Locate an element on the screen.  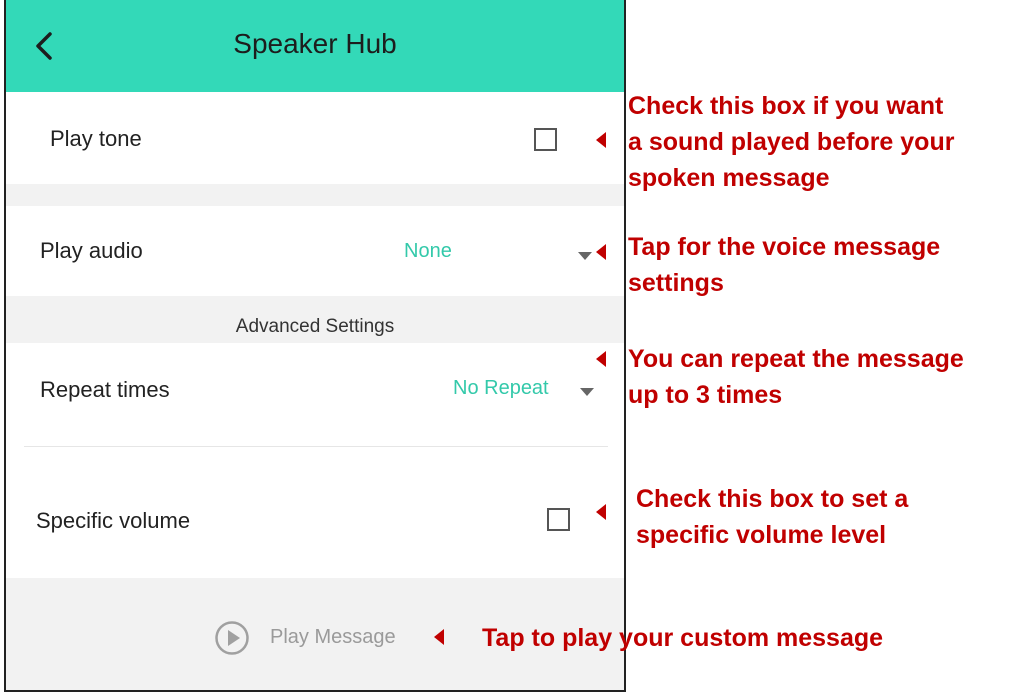
page-title: Speaker Hub is located at coordinates (315, 43).